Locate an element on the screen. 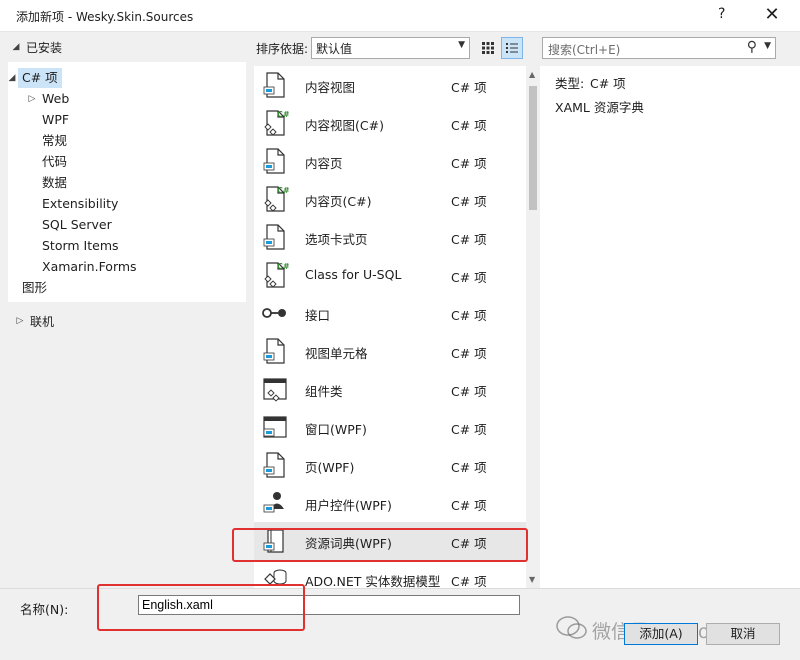  installed-node: ◢ 已安装 is located at coordinates (36, 47).